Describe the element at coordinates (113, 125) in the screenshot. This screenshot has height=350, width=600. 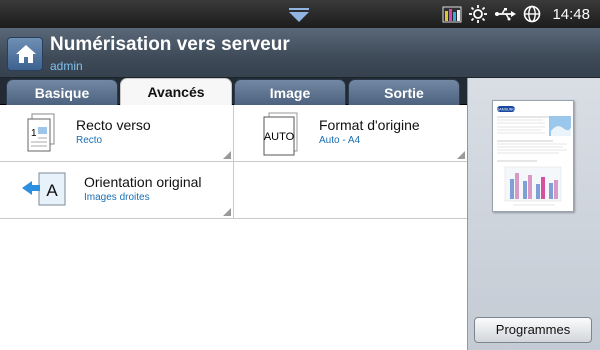
I see `duplex-label: Recto verso` at that location.